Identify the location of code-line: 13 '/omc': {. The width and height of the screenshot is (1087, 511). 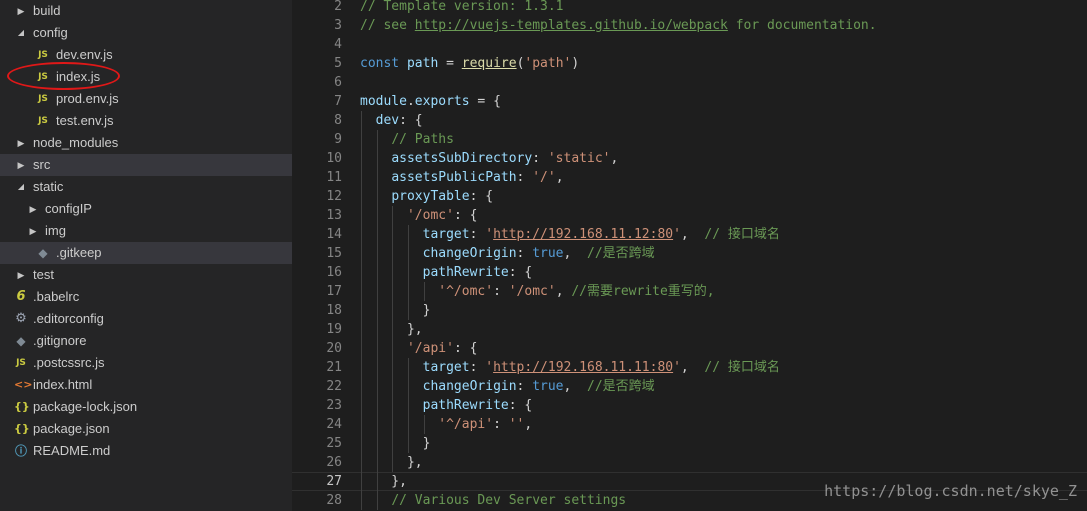
(689, 215).